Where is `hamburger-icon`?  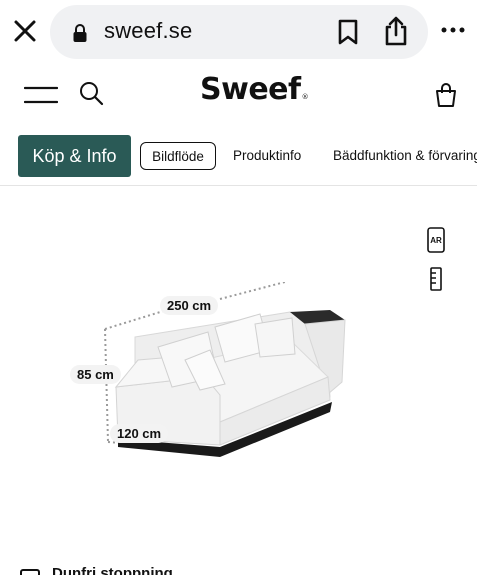 hamburger-icon is located at coordinates (41, 95).